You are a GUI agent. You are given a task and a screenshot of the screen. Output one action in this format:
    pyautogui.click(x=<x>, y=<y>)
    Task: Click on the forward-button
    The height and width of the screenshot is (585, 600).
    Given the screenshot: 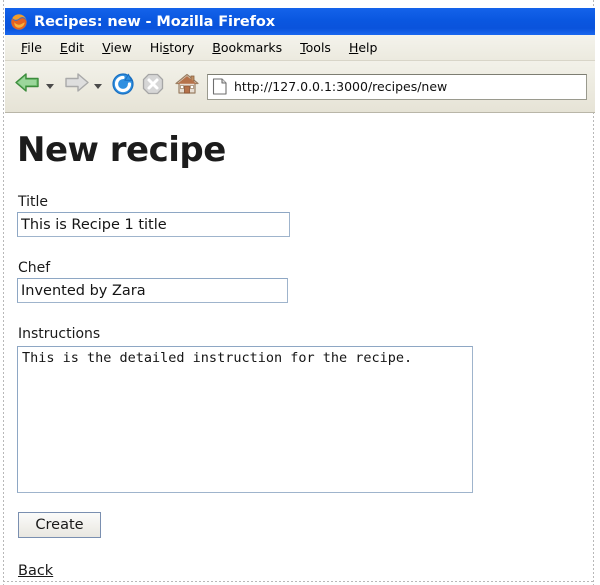 What is the action you would take?
    pyautogui.click(x=76, y=87)
    